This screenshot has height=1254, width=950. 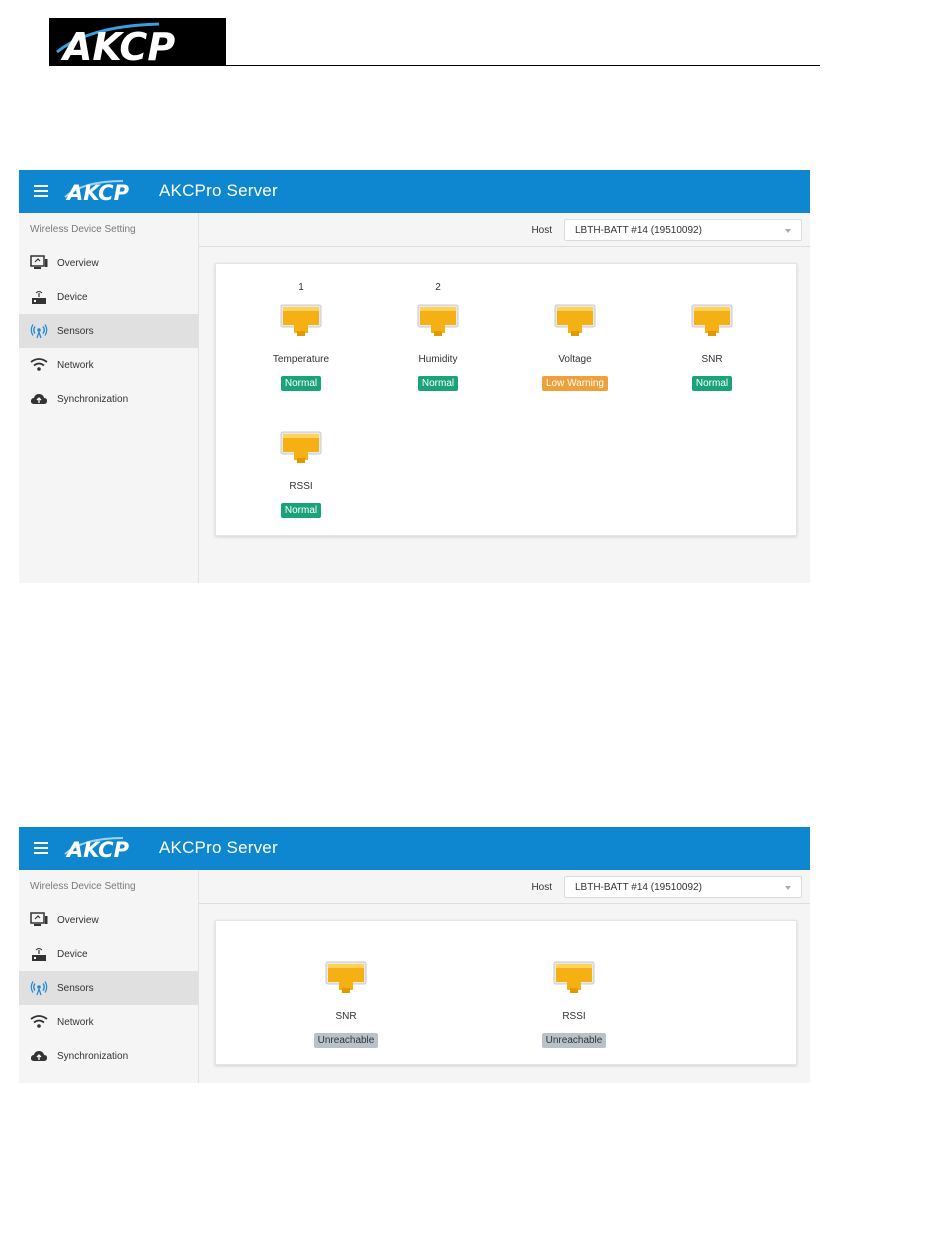 What do you see at coordinates (301, 337) in the screenshot?
I see `sensor-tile-temperature: 1 Temperature Normal` at bounding box center [301, 337].